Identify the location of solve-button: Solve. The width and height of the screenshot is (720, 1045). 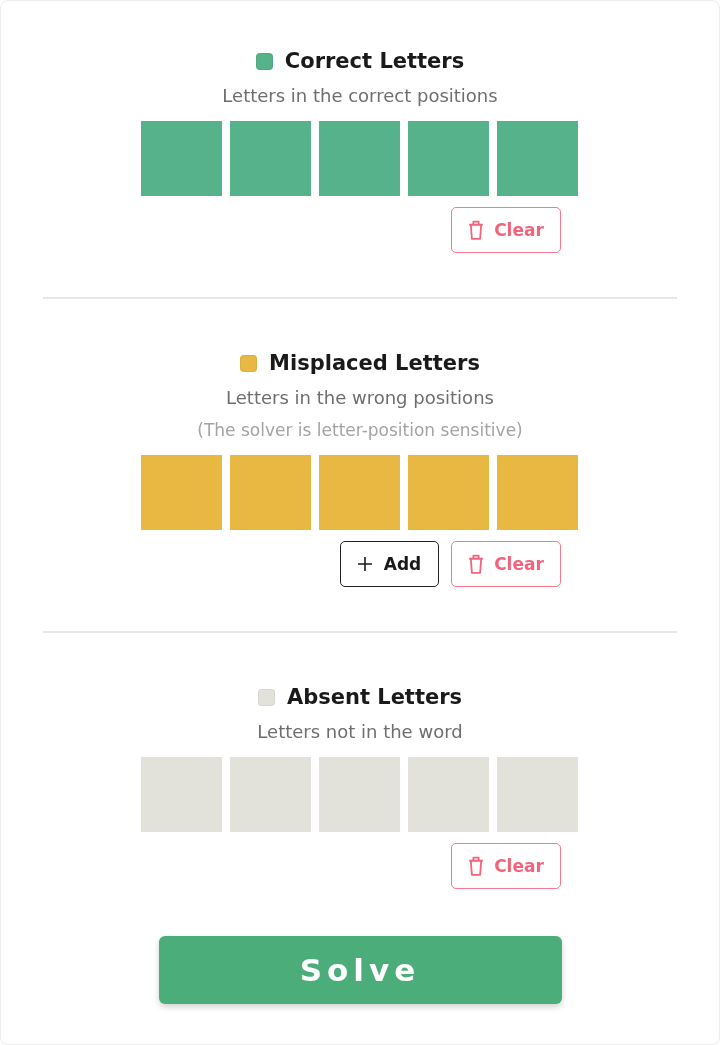
(360, 970).